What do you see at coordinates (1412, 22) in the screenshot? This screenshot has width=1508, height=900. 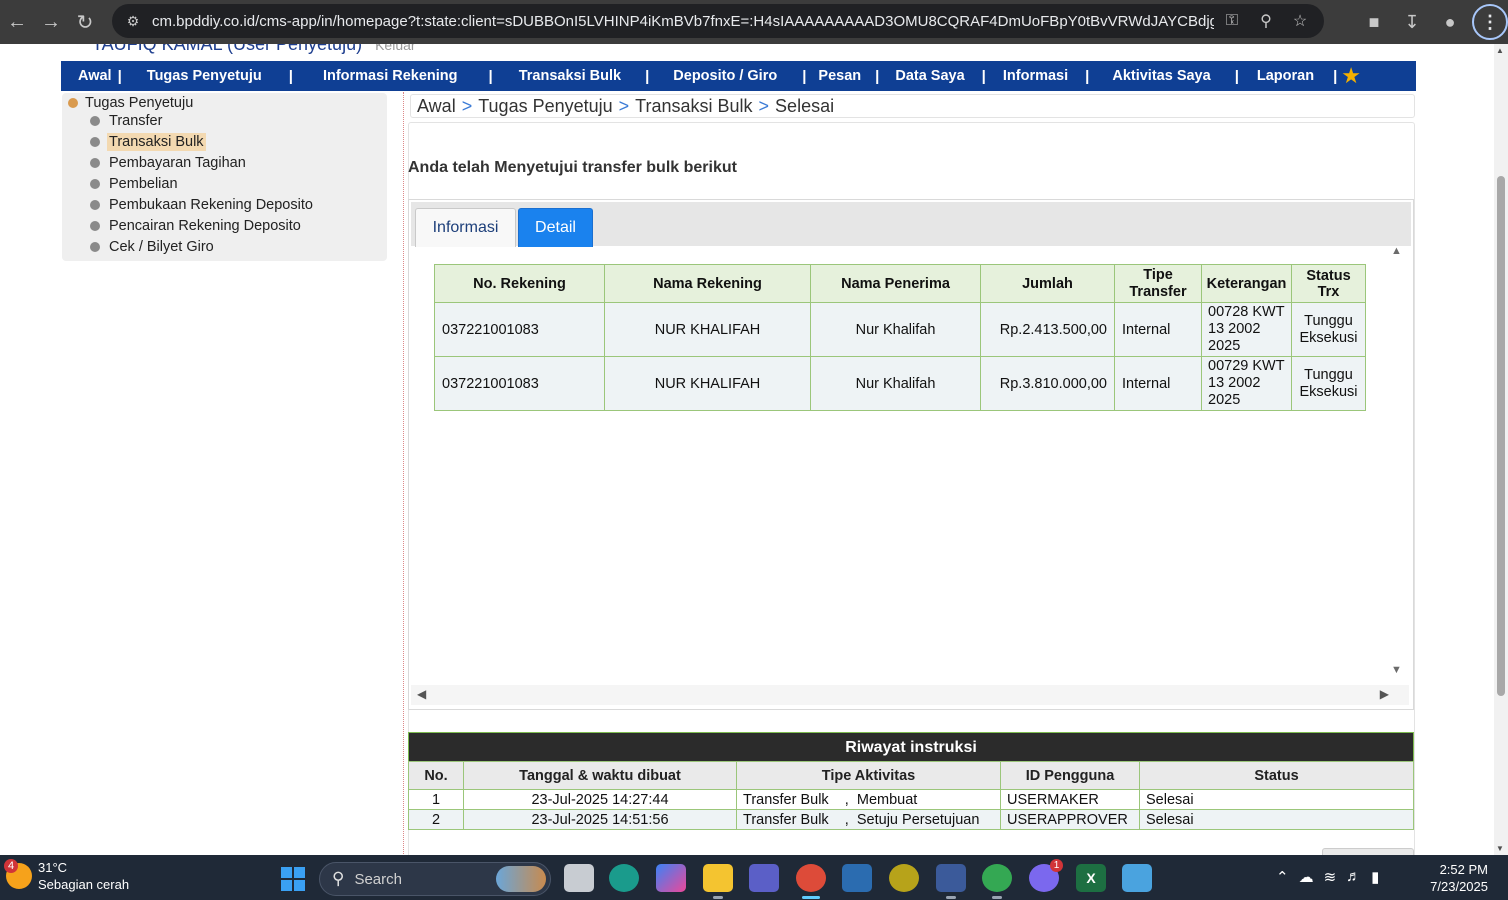 I see `download-icon: ↧` at bounding box center [1412, 22].